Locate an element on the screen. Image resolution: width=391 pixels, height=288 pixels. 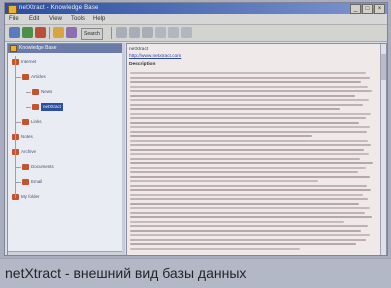
menu-edit: Edit is located at coordinates (34, 19).